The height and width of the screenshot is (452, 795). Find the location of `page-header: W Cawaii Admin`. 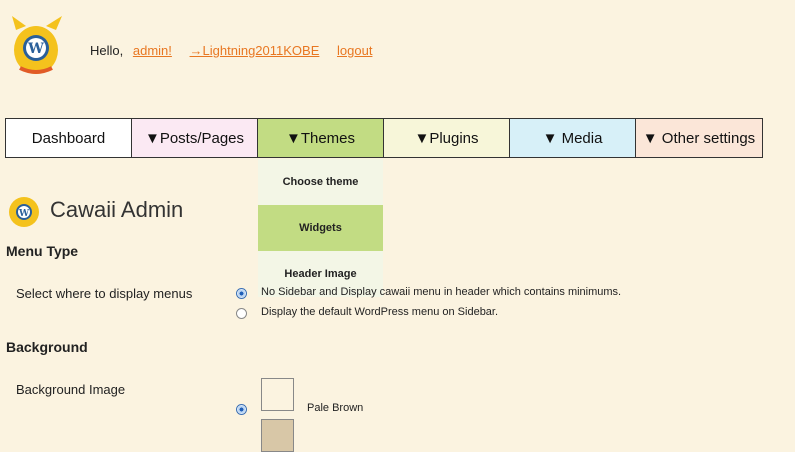

page-header: W Cawaii Admin is located at coordinates (94, 210).